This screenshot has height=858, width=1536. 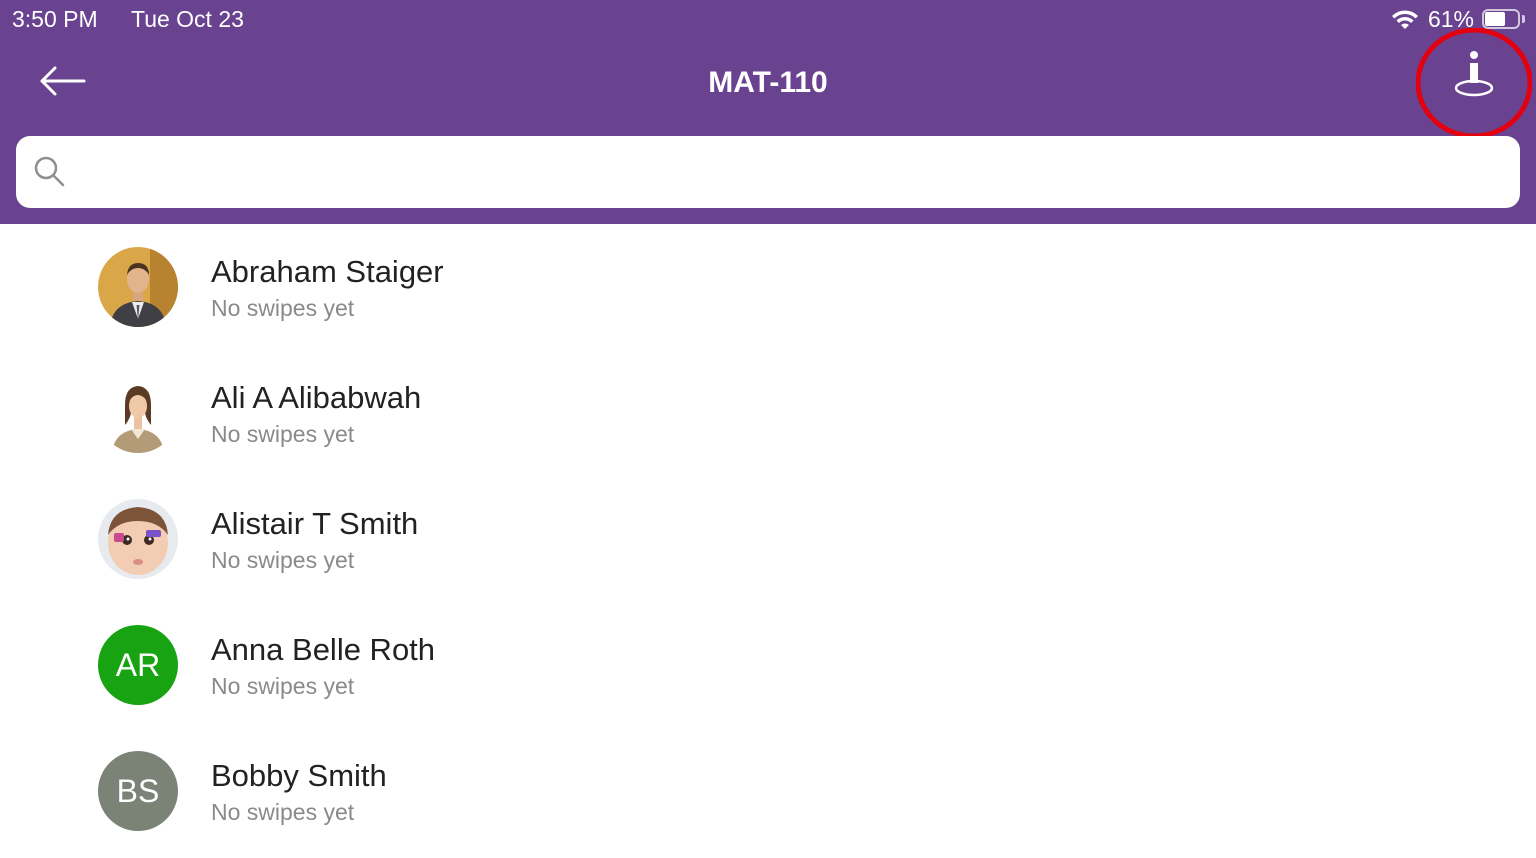 What do you see at coordinates (187, 19) in the screenshot?
I see `status-date: Tue Oct 23` at bounding box center [187, 19].